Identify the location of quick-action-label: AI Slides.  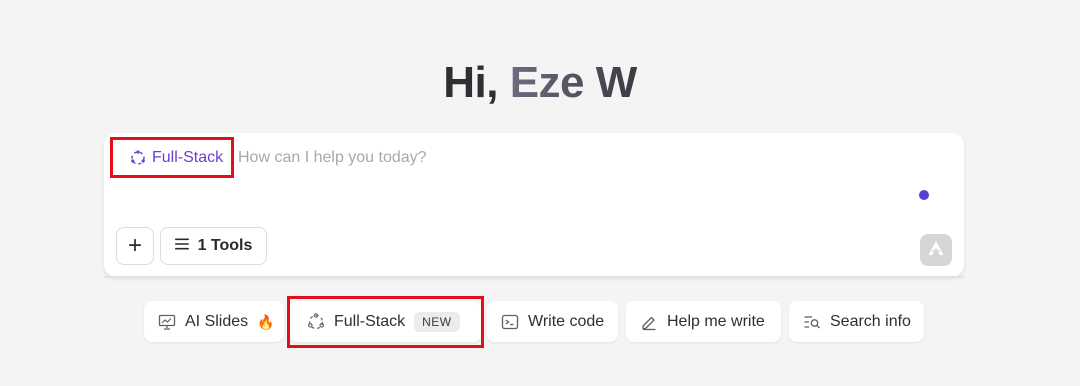
(217, 321).